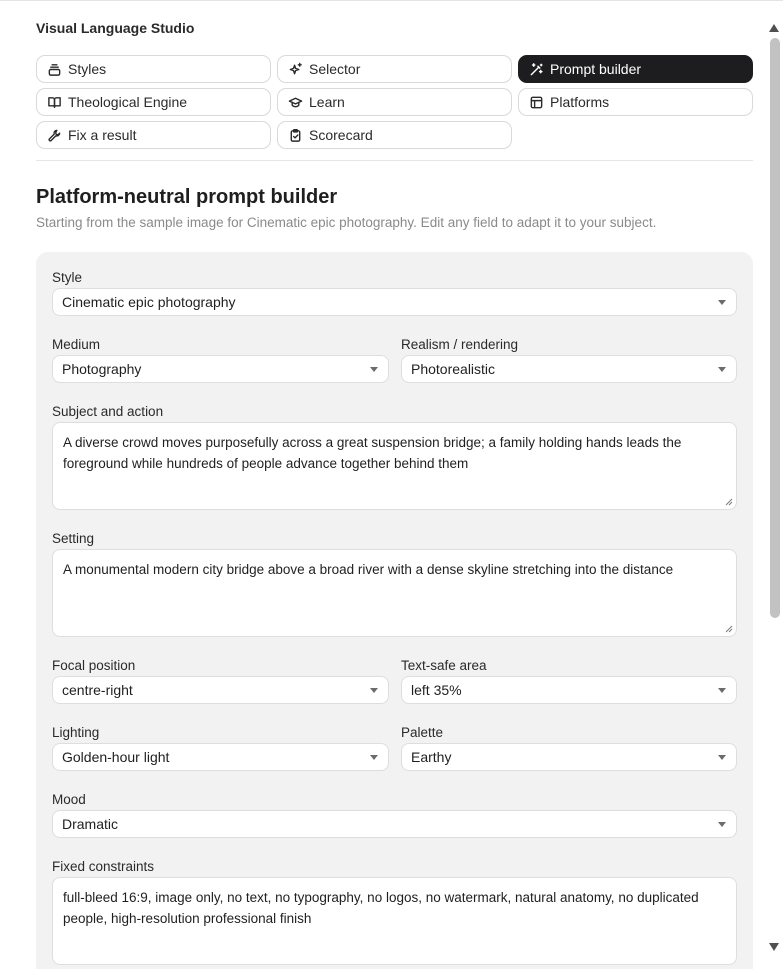  I want to click on sparkles-icon, so click(295, 69).